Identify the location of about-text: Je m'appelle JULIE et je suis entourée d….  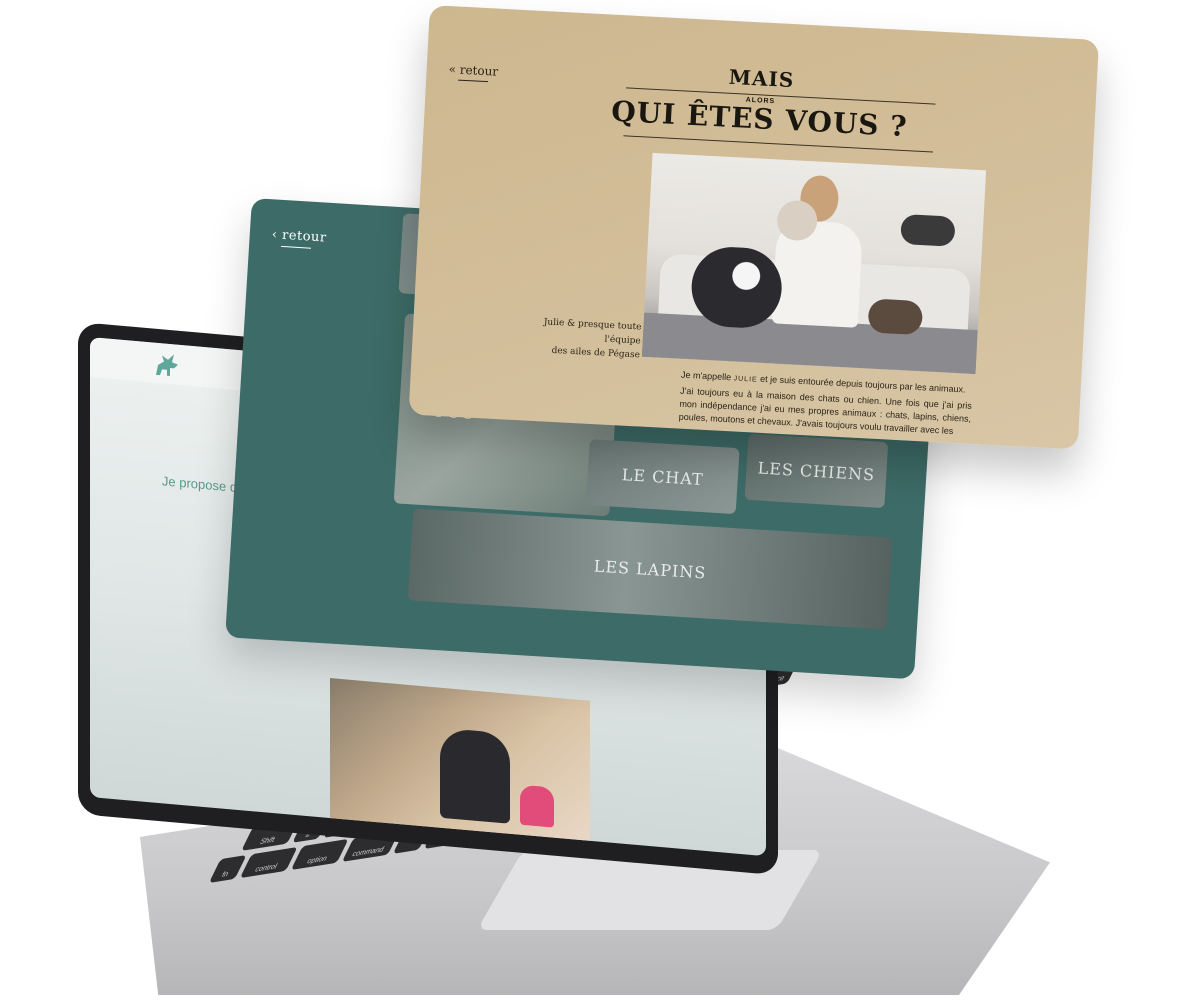
(825, 405).